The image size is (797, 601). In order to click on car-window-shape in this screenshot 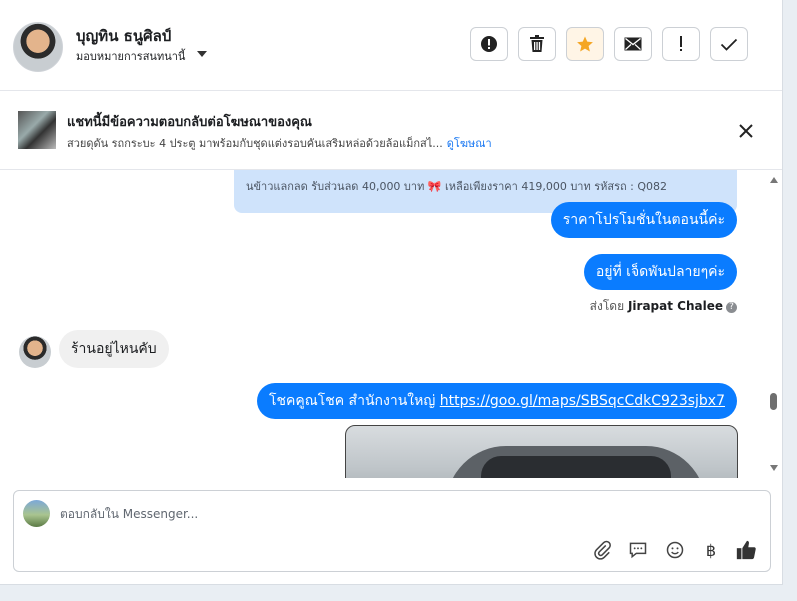, I will do `click(576, 467)`.